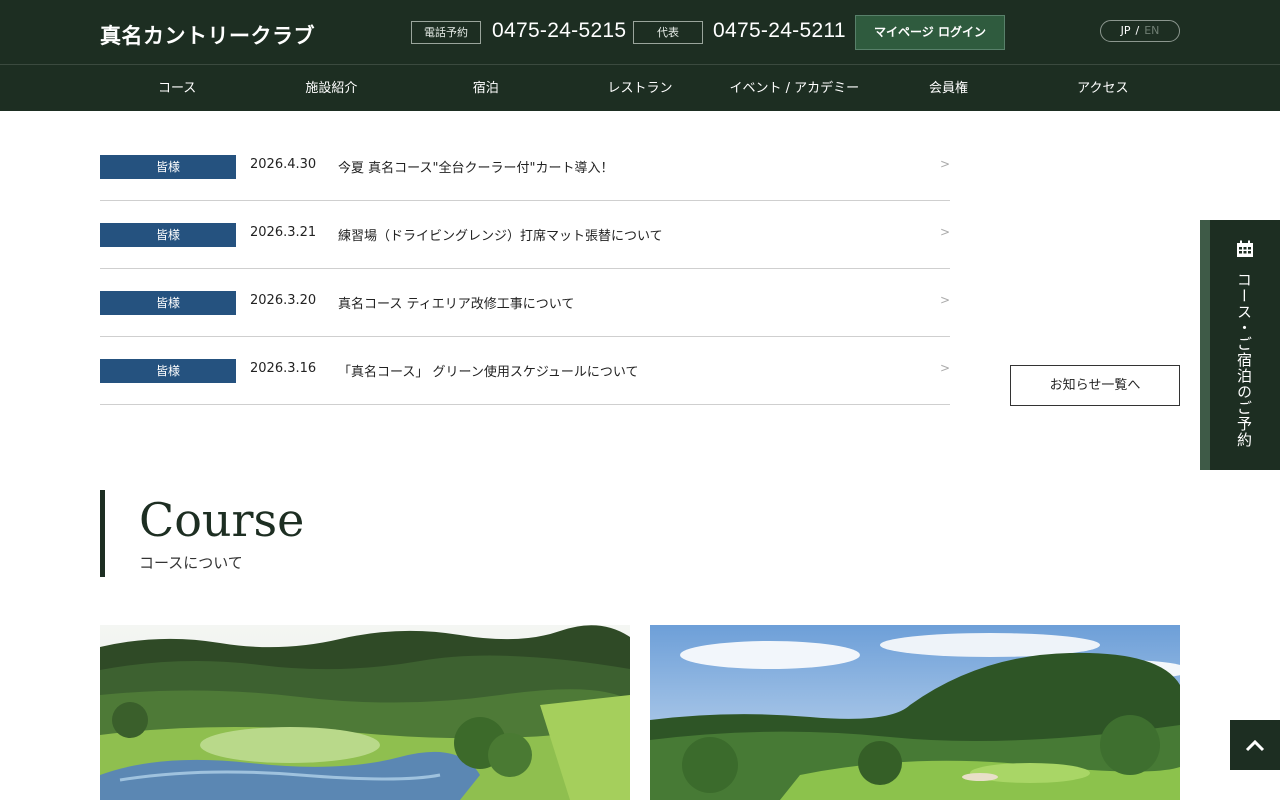 This screenshot has height=800, width=1280. I want to click on reservation-side-tab-label: コース・ご宿泊のご予約, so click(1244, 360).